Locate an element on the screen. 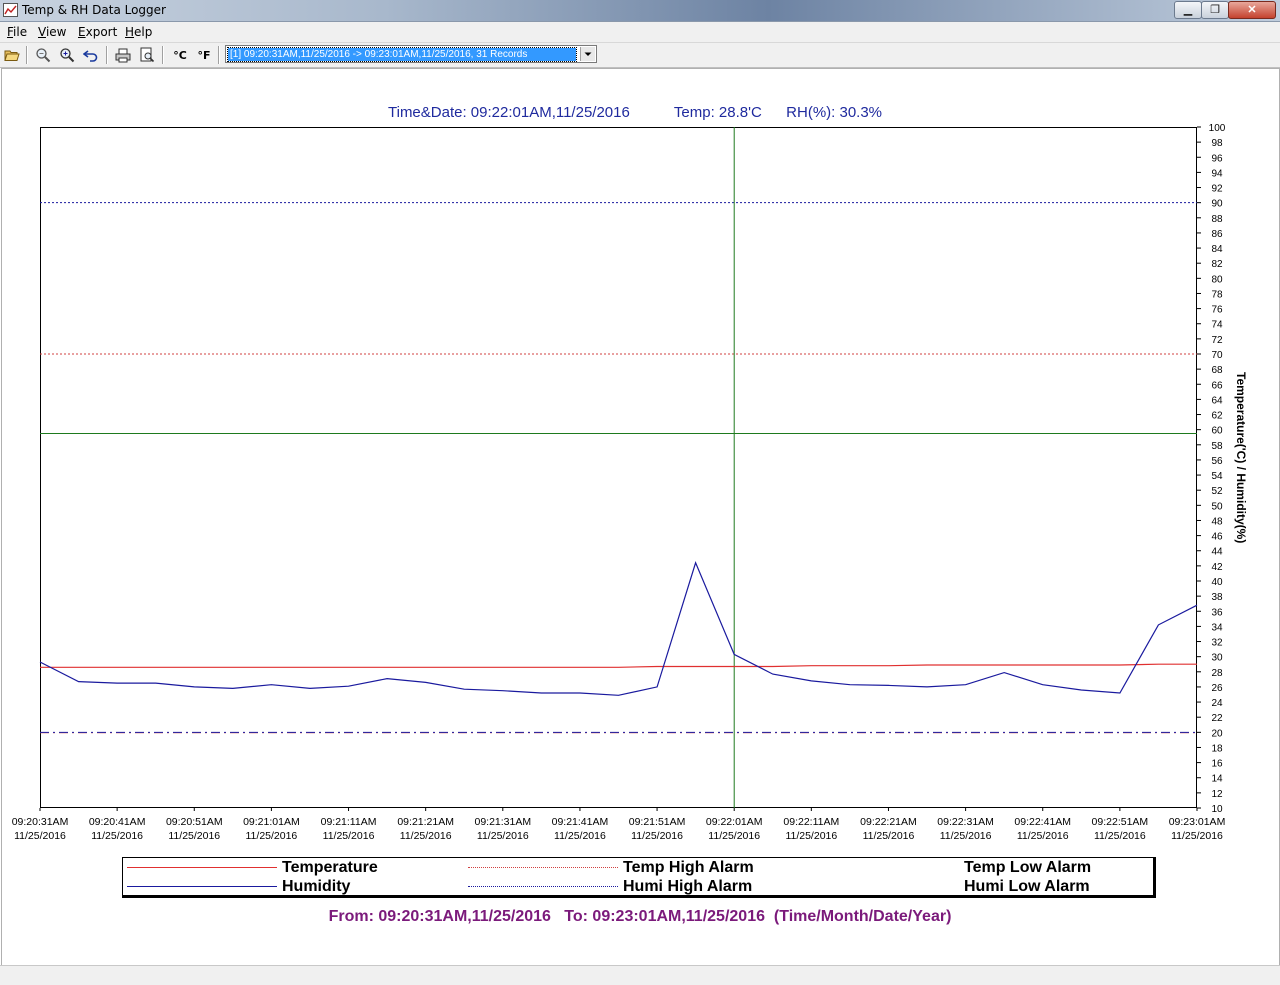  legend-temperature-label: Temperature is located at coordinates (330, 867).